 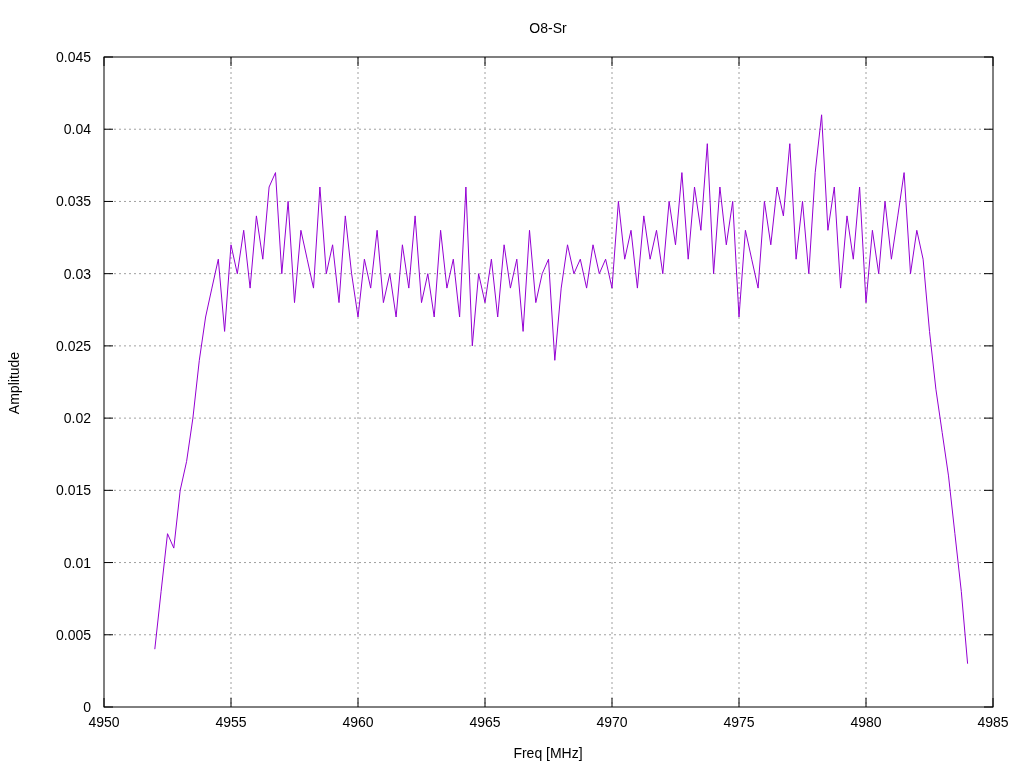 What do you see at coordinates (73, 634) in the screenshot?
I see `y-tick-label: 0.005` at bounding box center [73, 634].